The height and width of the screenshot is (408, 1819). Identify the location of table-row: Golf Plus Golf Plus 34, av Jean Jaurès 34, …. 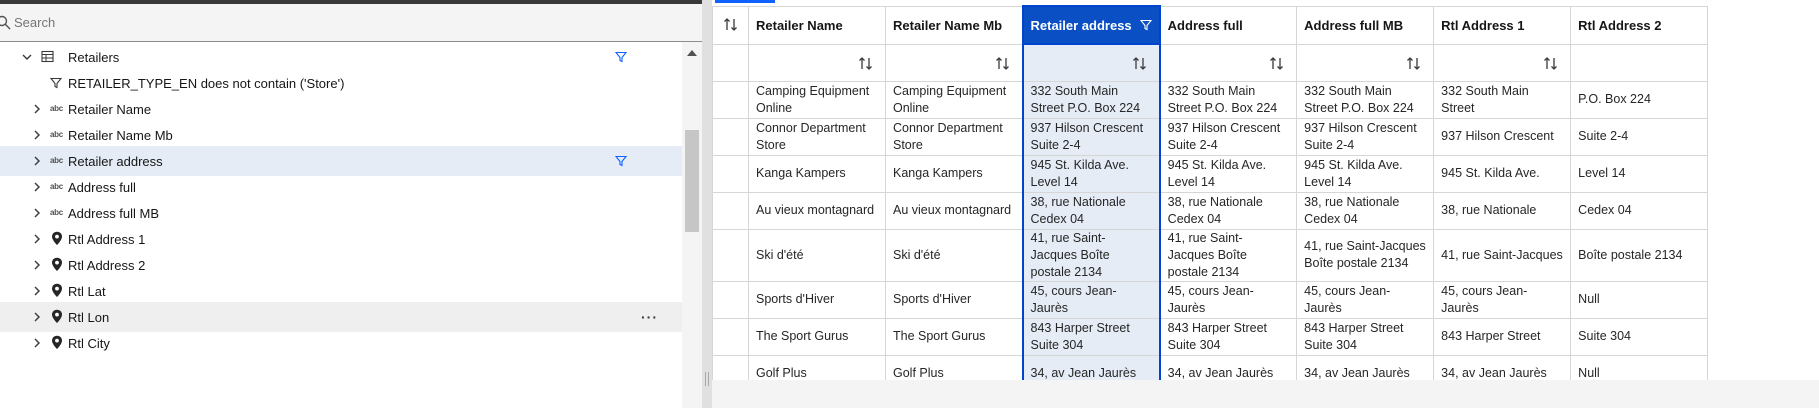
(1210, 367).